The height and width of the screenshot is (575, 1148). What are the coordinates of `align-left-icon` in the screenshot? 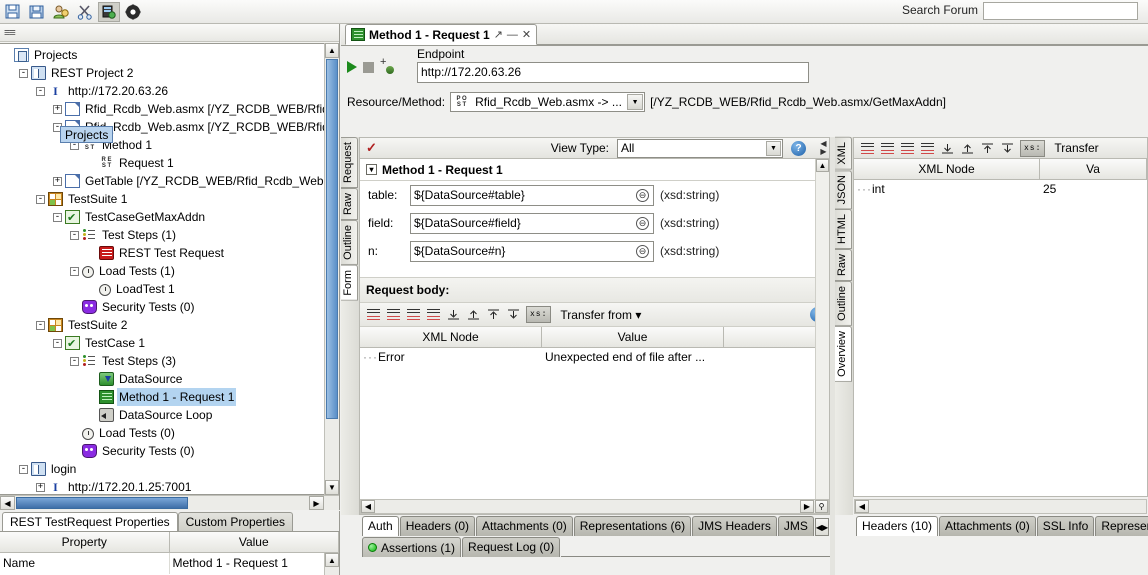 It's located at (373, 314).